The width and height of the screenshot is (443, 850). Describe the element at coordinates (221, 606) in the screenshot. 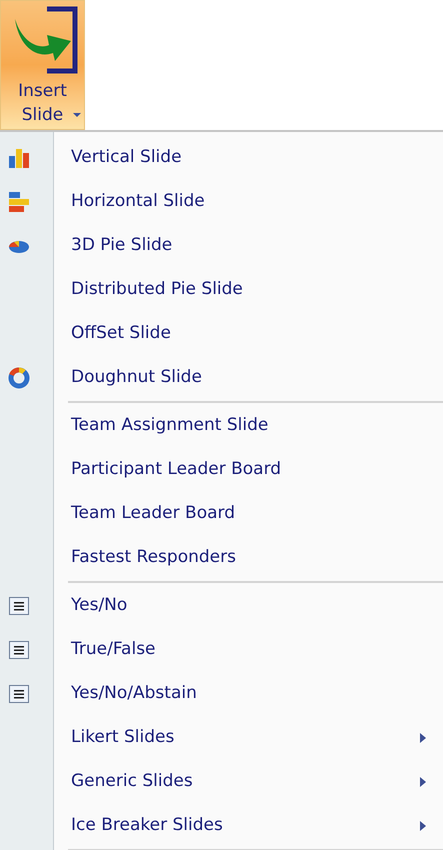

I see `menu-item: Yes/No` at that location.